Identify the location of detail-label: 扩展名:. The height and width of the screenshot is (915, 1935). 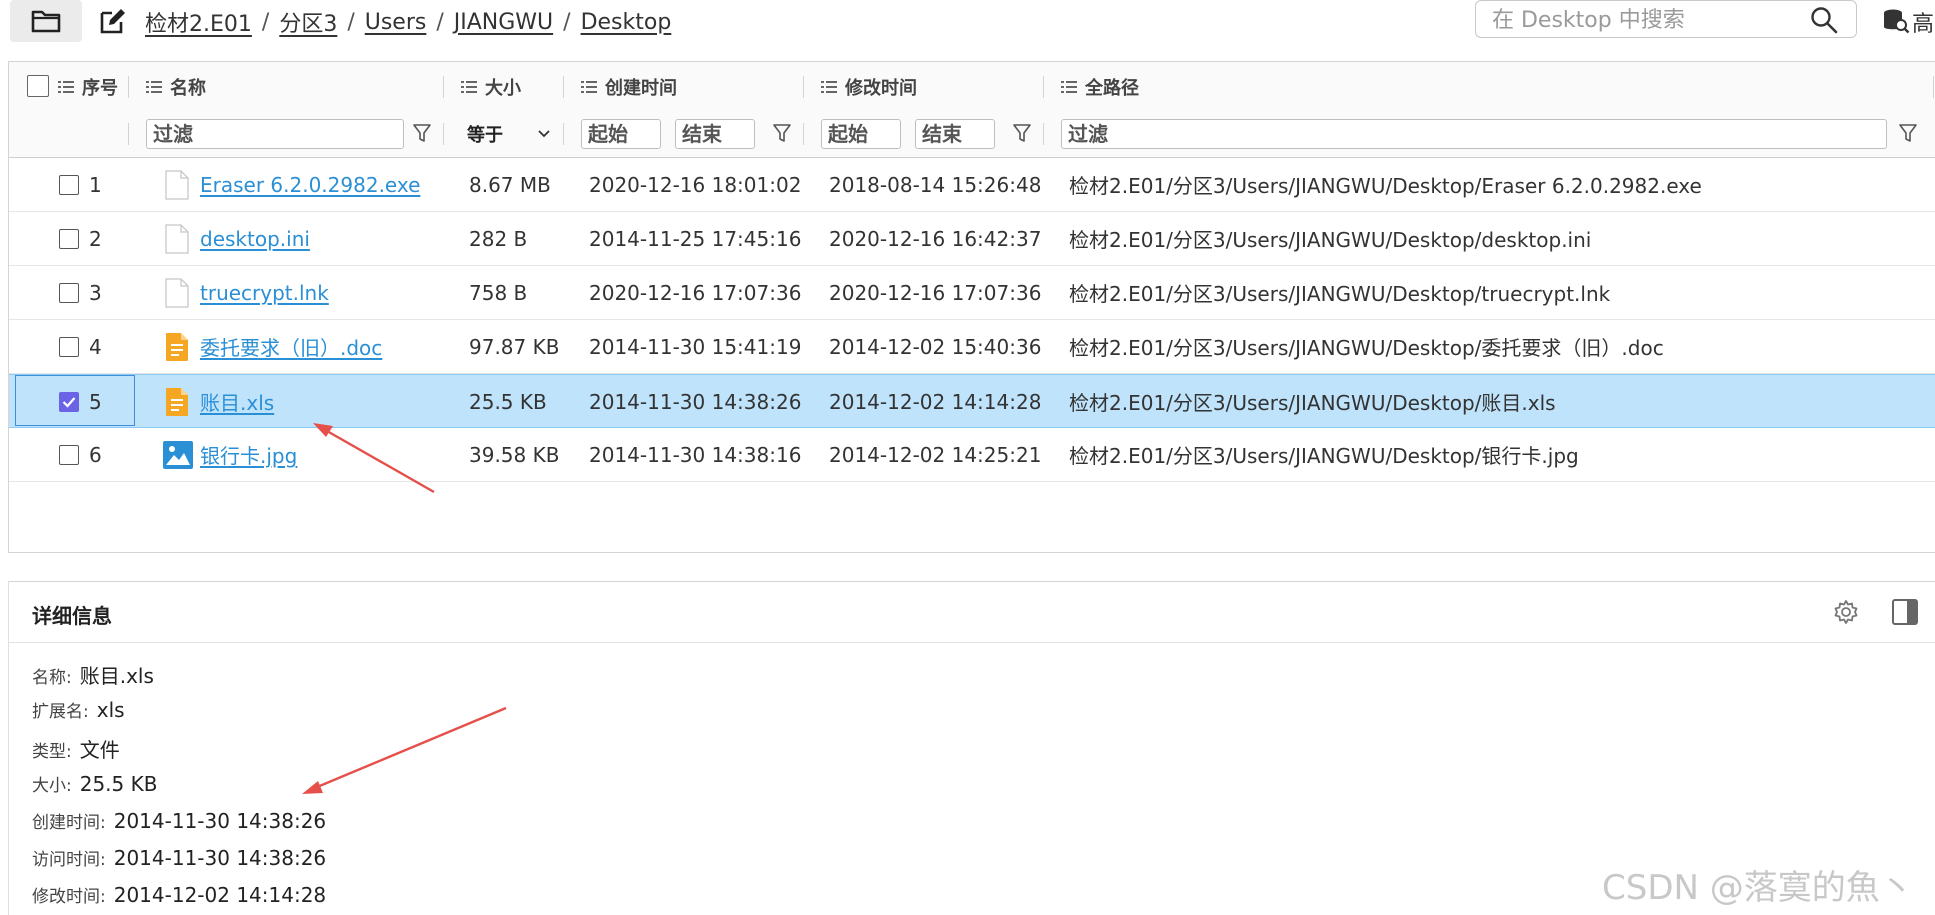
(60, 712).